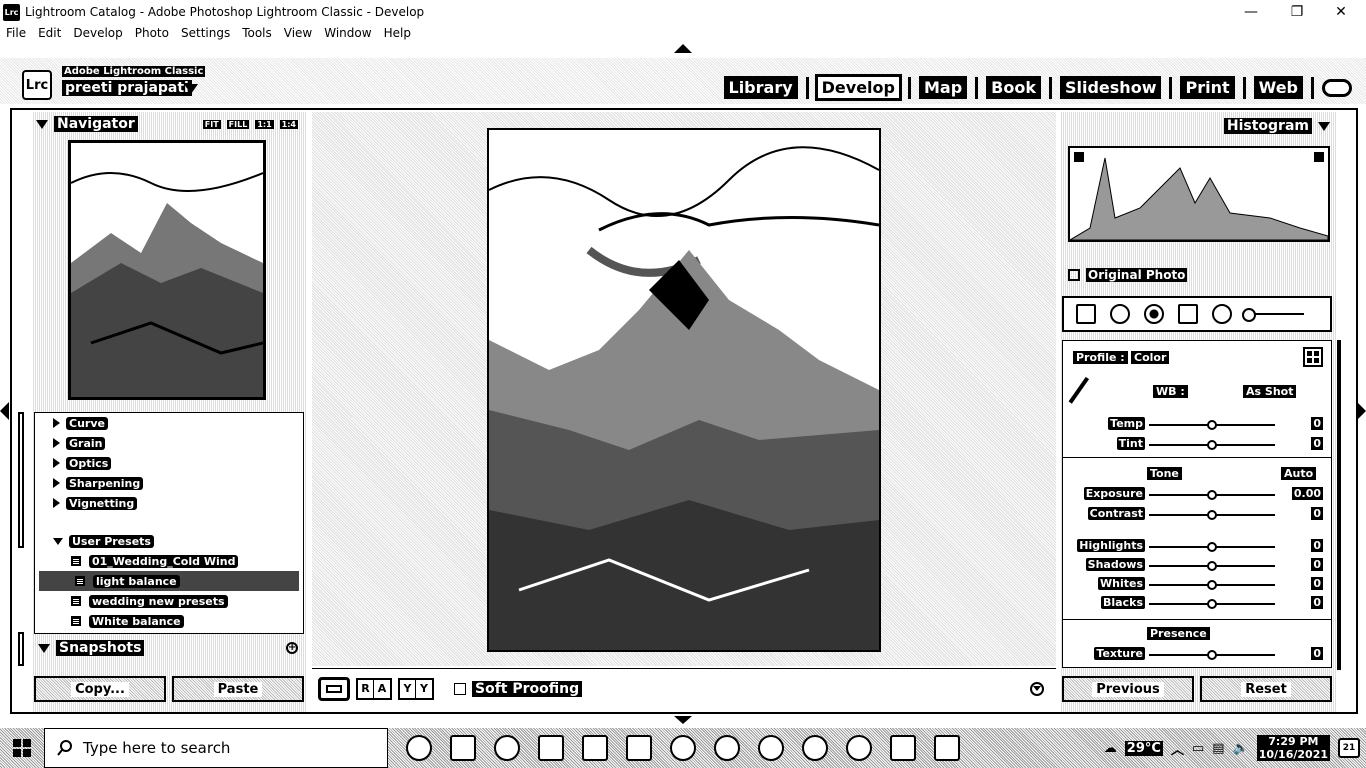 The height and width of the screenshot is (768, 1366). I want to click on slider-row: Exposure 0.00, so click(1194, 495).